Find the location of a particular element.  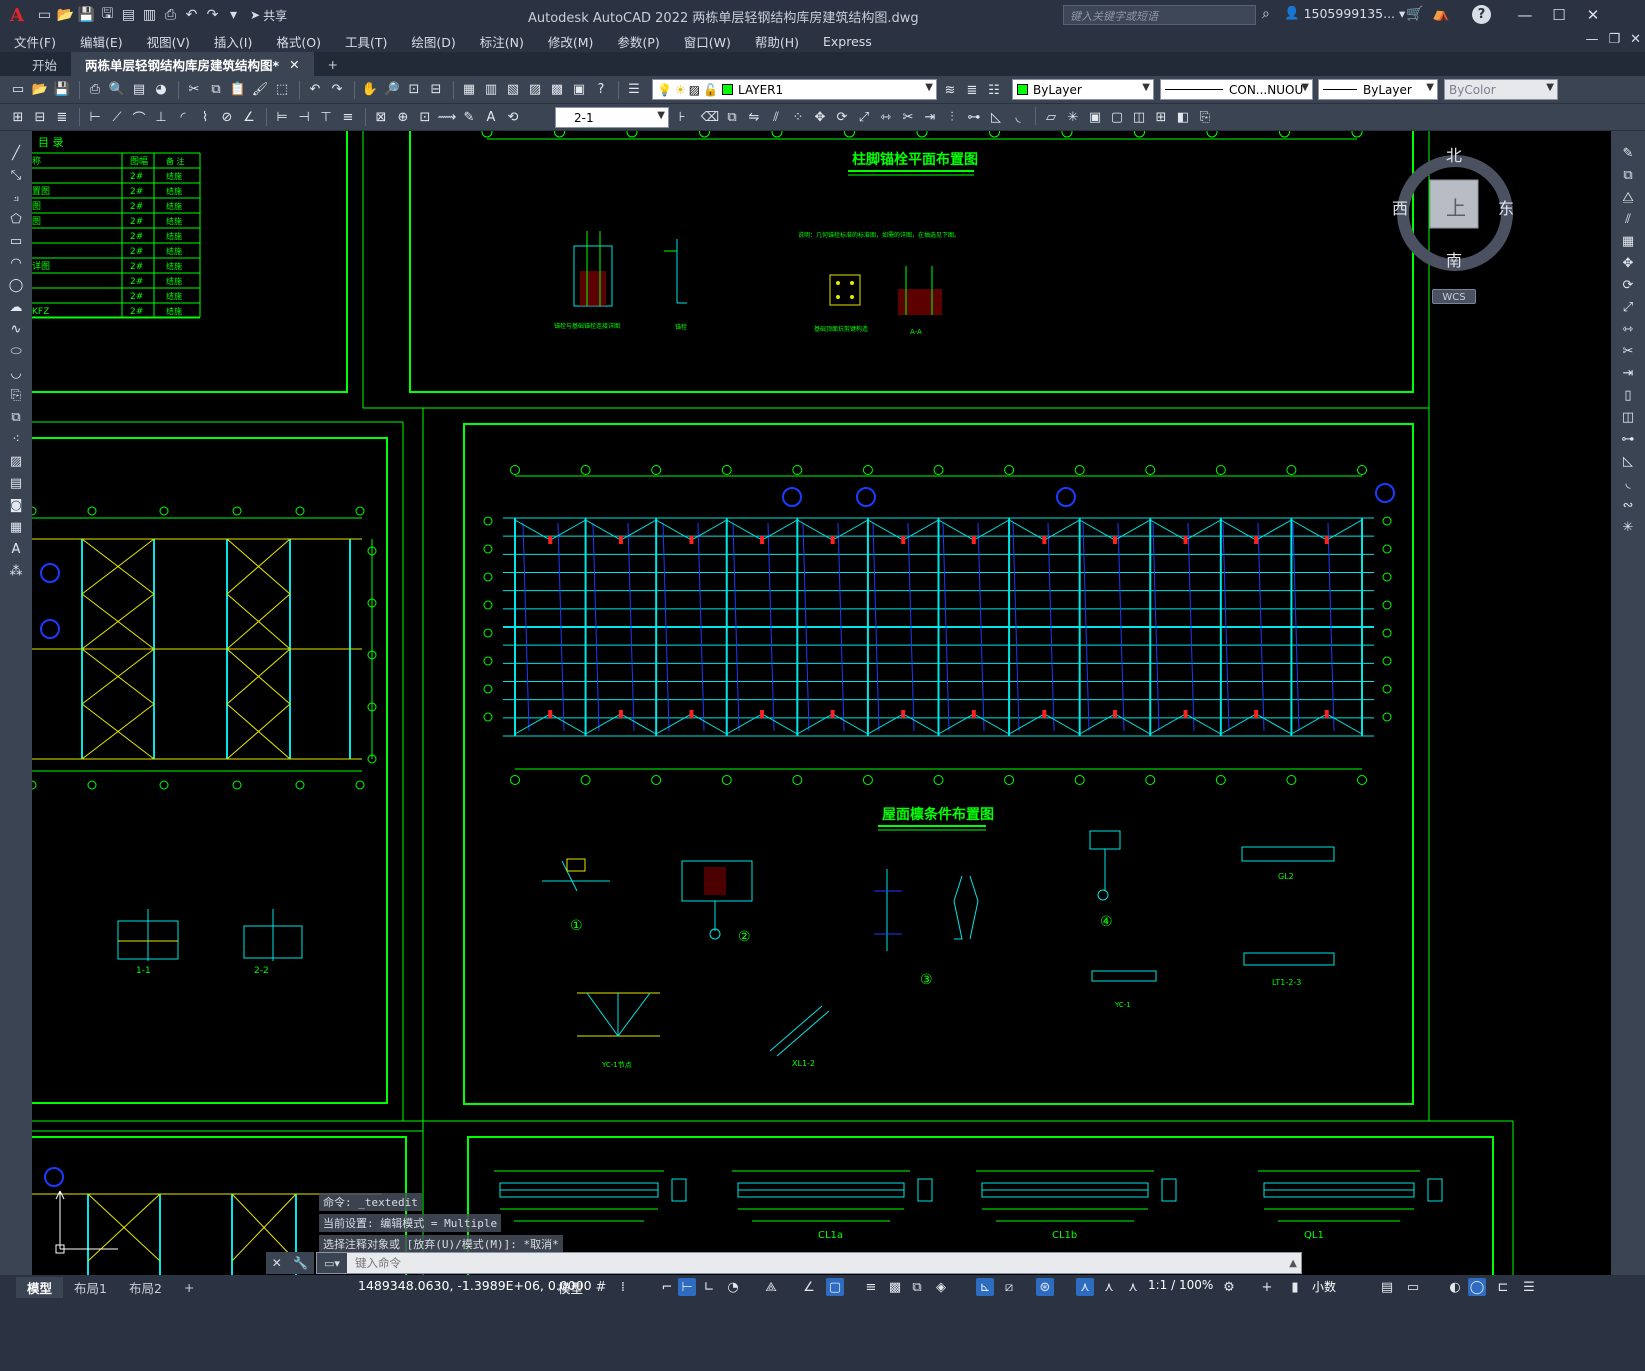

make-current-layer-icon: ≋ is located at coordinates (950, 90).